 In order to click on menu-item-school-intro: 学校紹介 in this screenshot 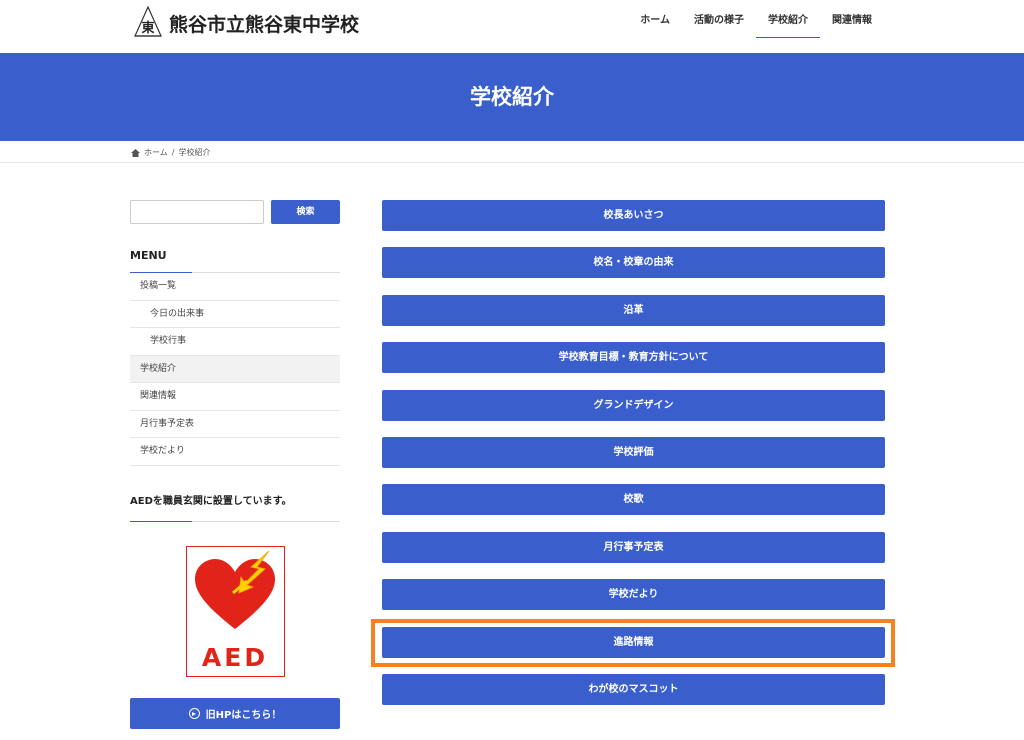, I will do `click(235, 369)`.